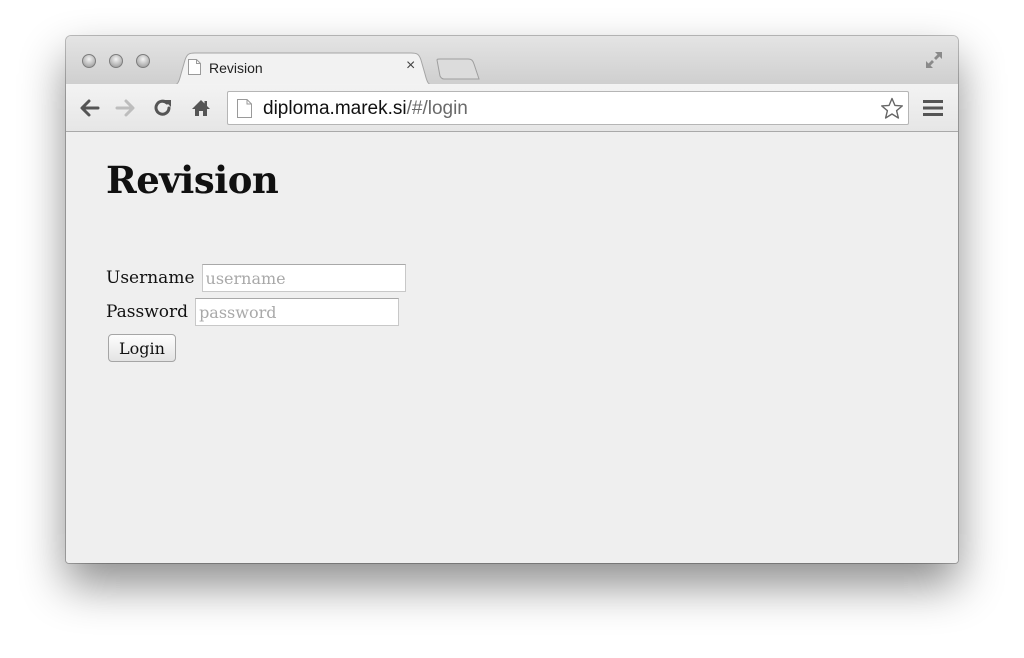 The image size is (1024, 658). I want to click on password-row: Password, so click(253, 312).